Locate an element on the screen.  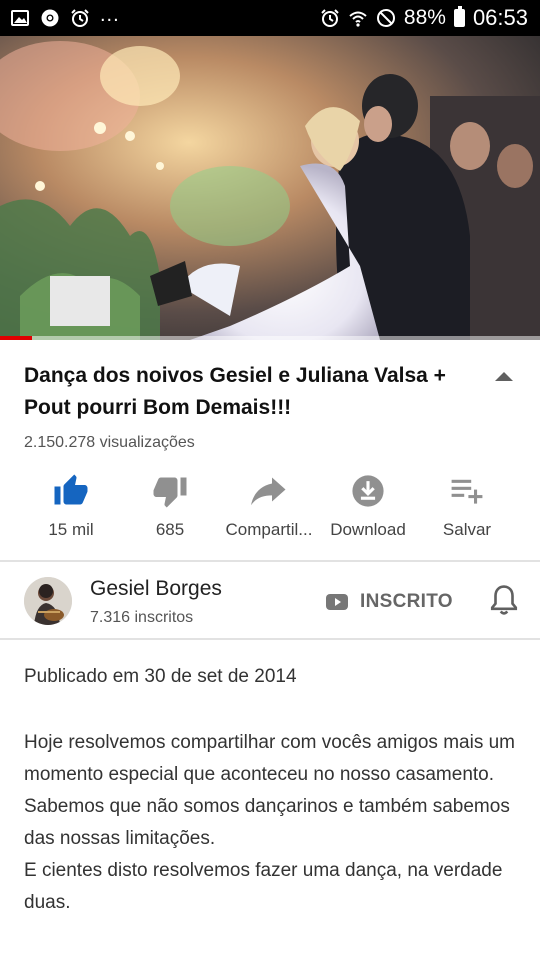
subscribed-label: INSCRITO is located at coordinates (406, 601).